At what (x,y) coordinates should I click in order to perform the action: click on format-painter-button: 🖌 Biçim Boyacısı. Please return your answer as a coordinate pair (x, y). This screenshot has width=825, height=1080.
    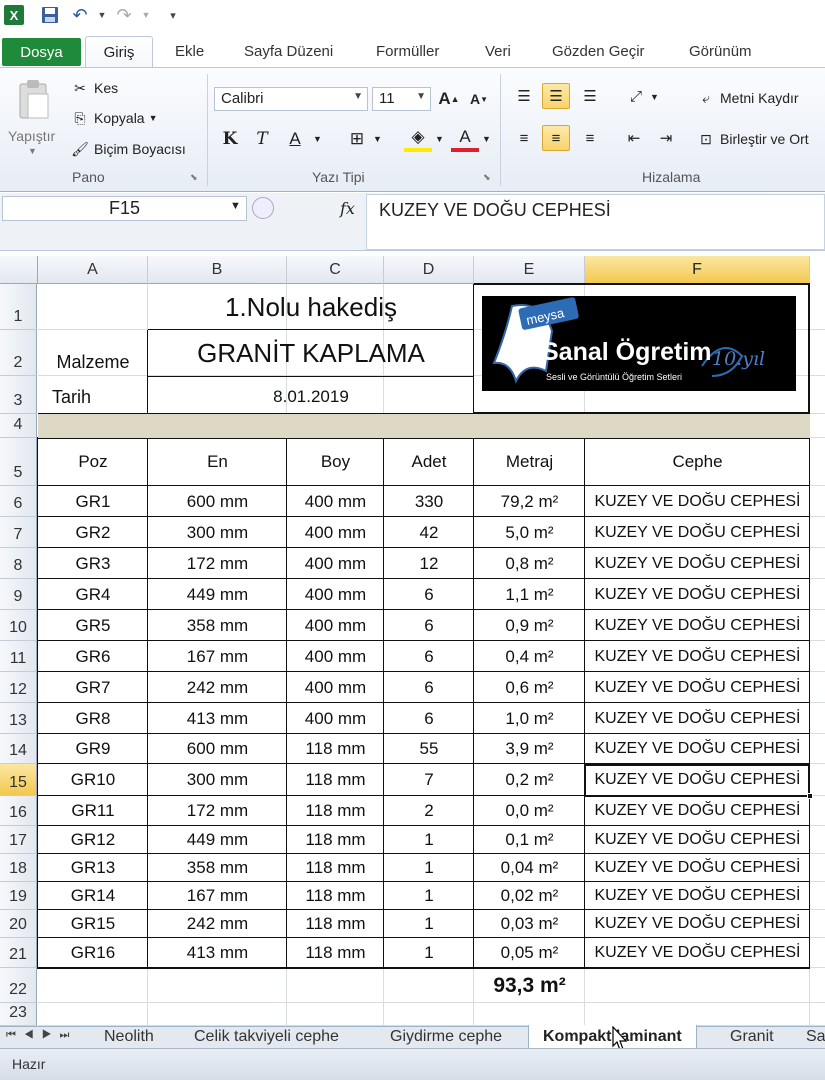
    Looking at the image, I should click on (128, 149).